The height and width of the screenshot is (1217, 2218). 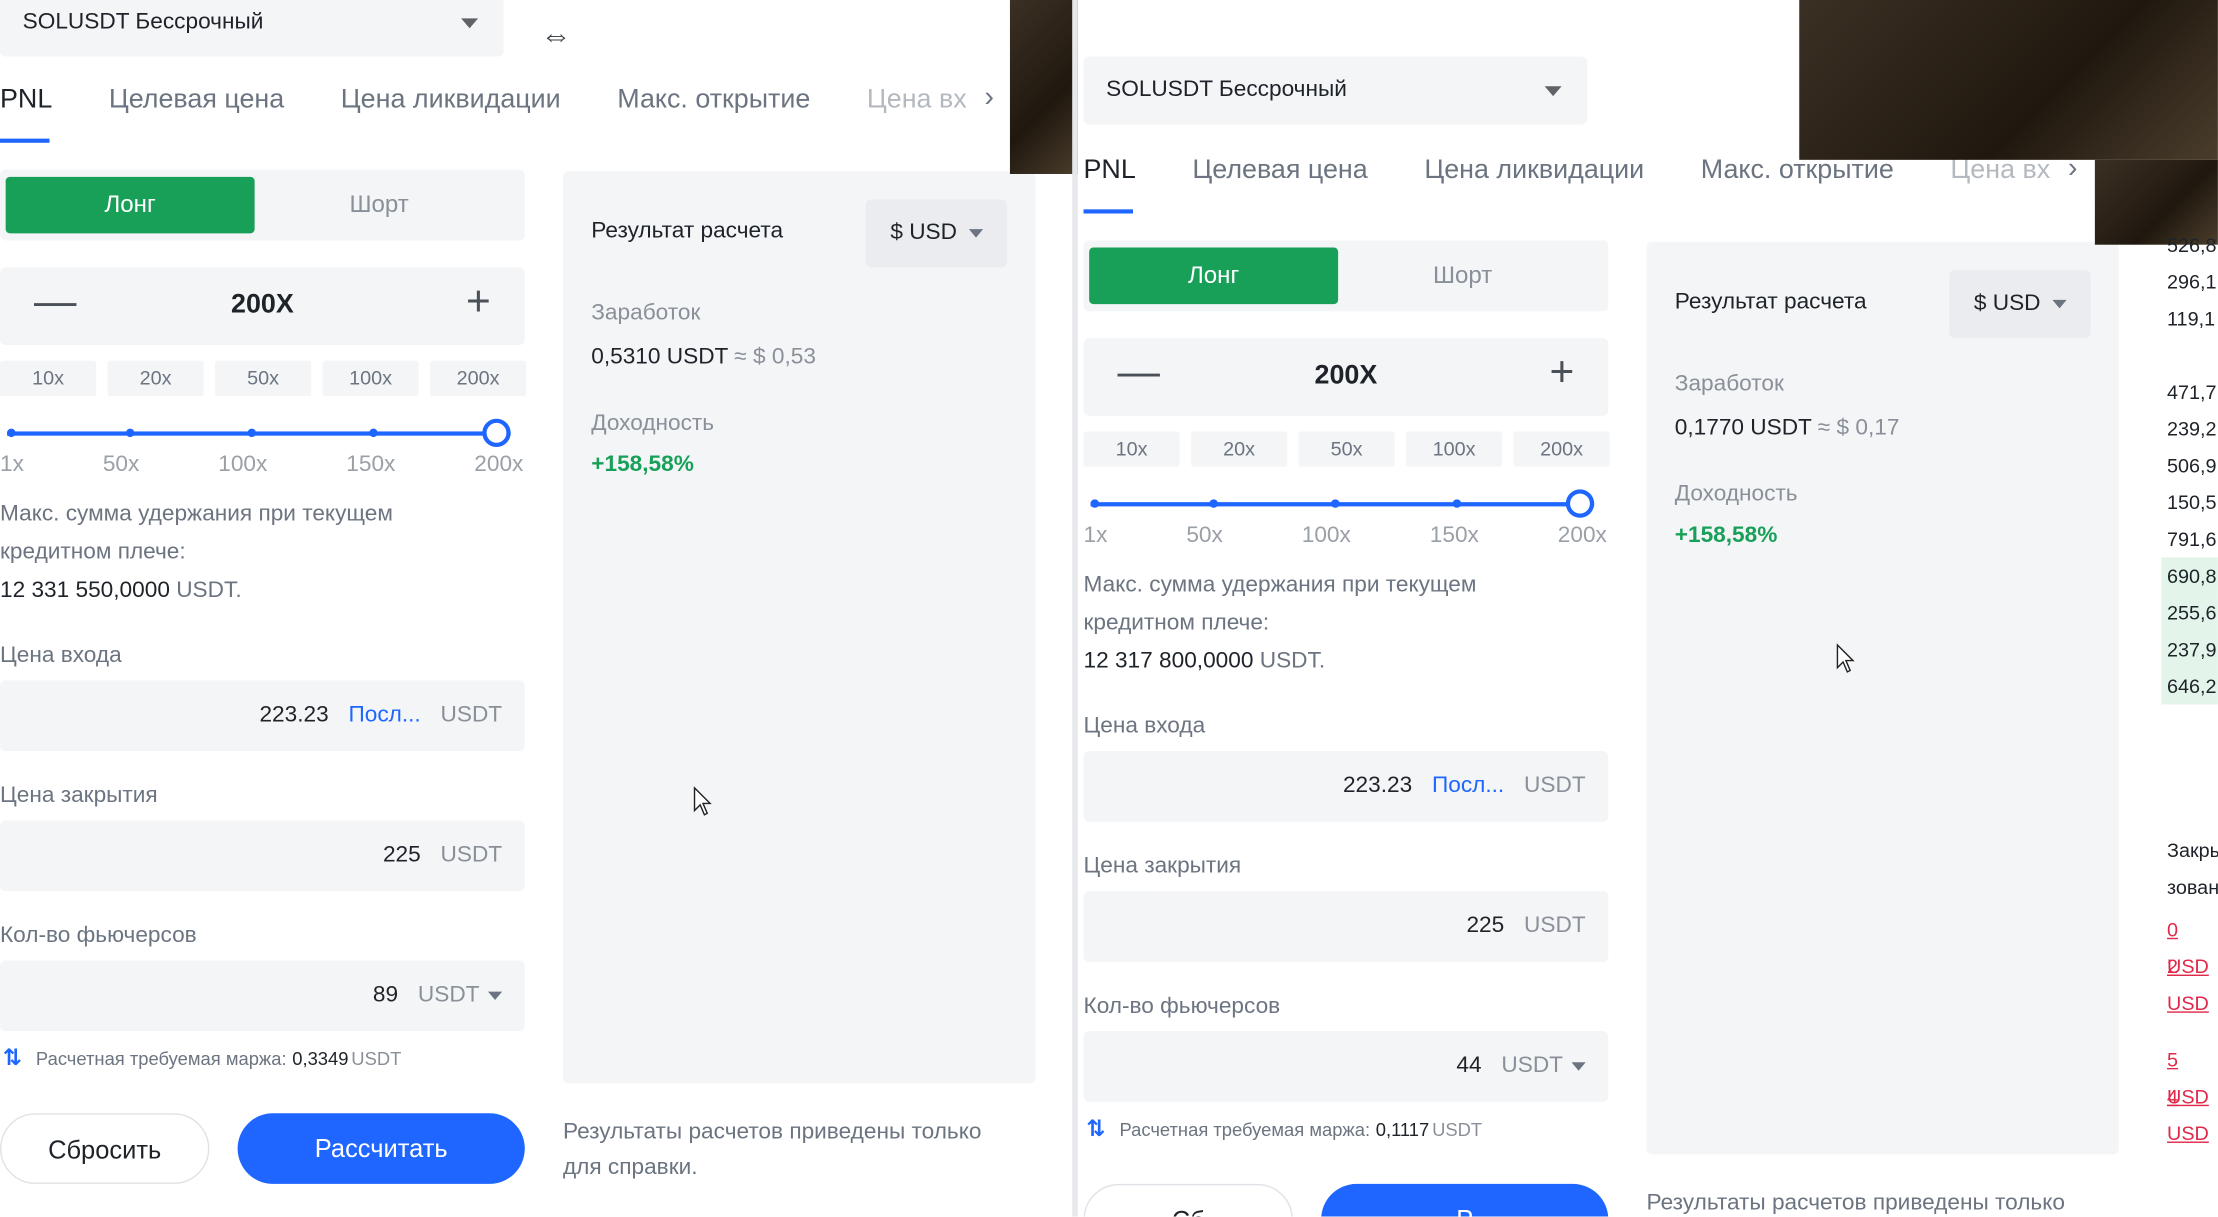 I want to click on resize-horizontal-icon: ⇔, so click(x=555, y=35).